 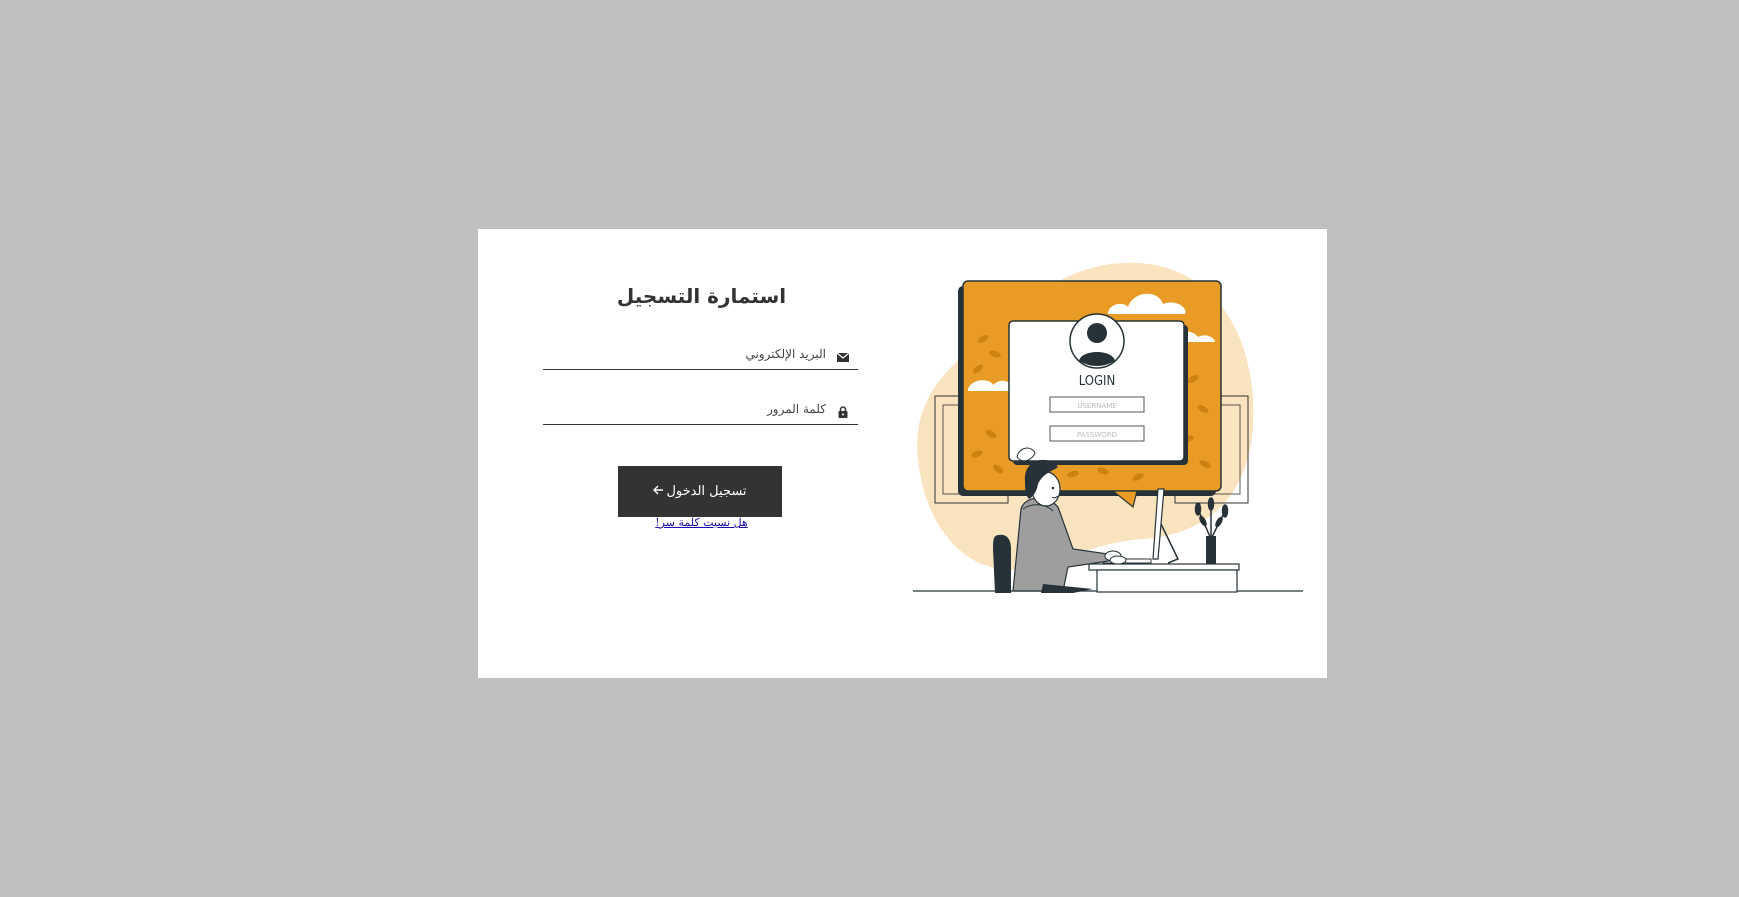 I want to click on login-button: تسجيل الدخول, so click(x=700, y=491).